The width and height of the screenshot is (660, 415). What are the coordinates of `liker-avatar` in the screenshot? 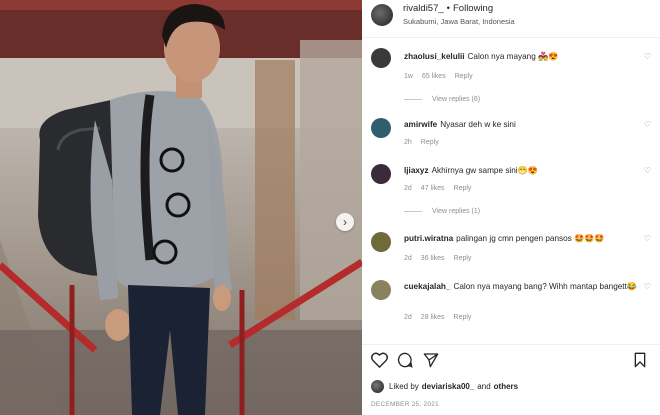 It's located at (377, 386).